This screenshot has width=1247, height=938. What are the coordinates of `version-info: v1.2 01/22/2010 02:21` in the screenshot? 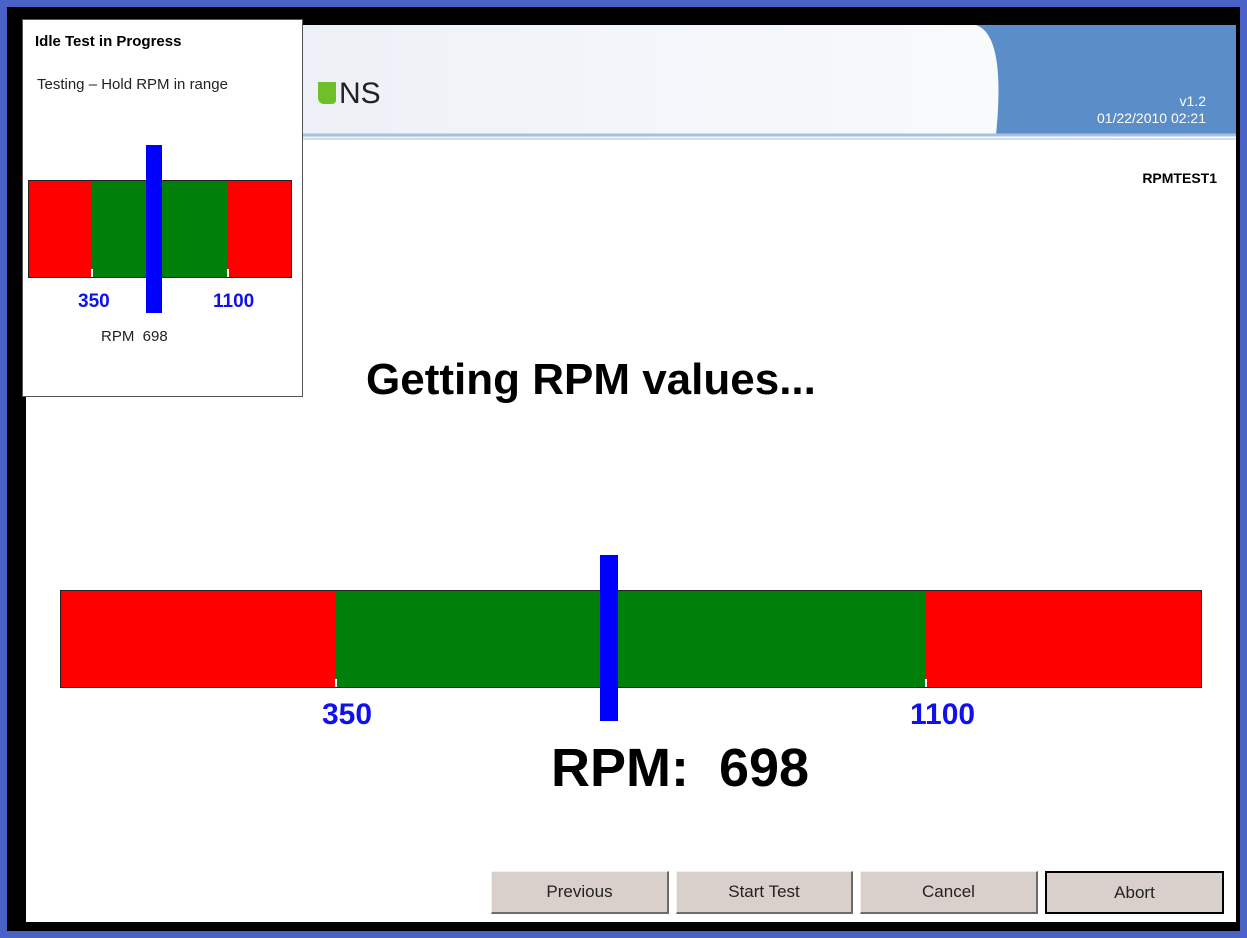 It's located at (1151, 110).